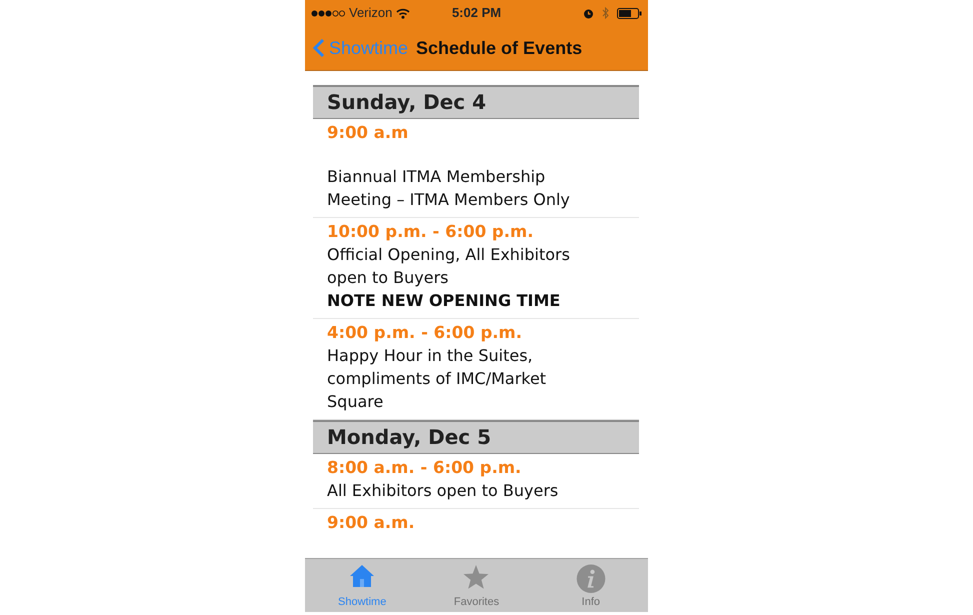 Image resolution: width=973 pixels, height=615 pixels. I want to click on event-time: 9:00 a.m, so click(367, 133).